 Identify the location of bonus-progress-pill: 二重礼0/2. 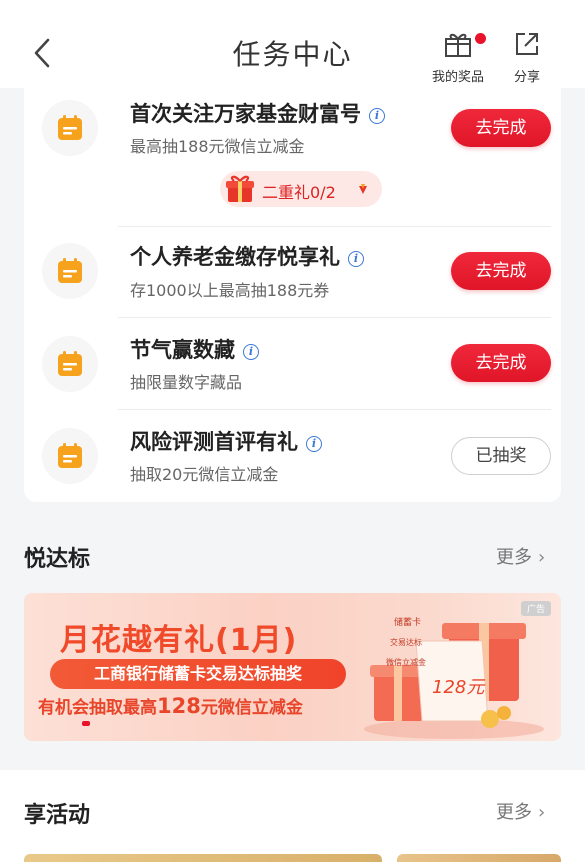
(301, 189).